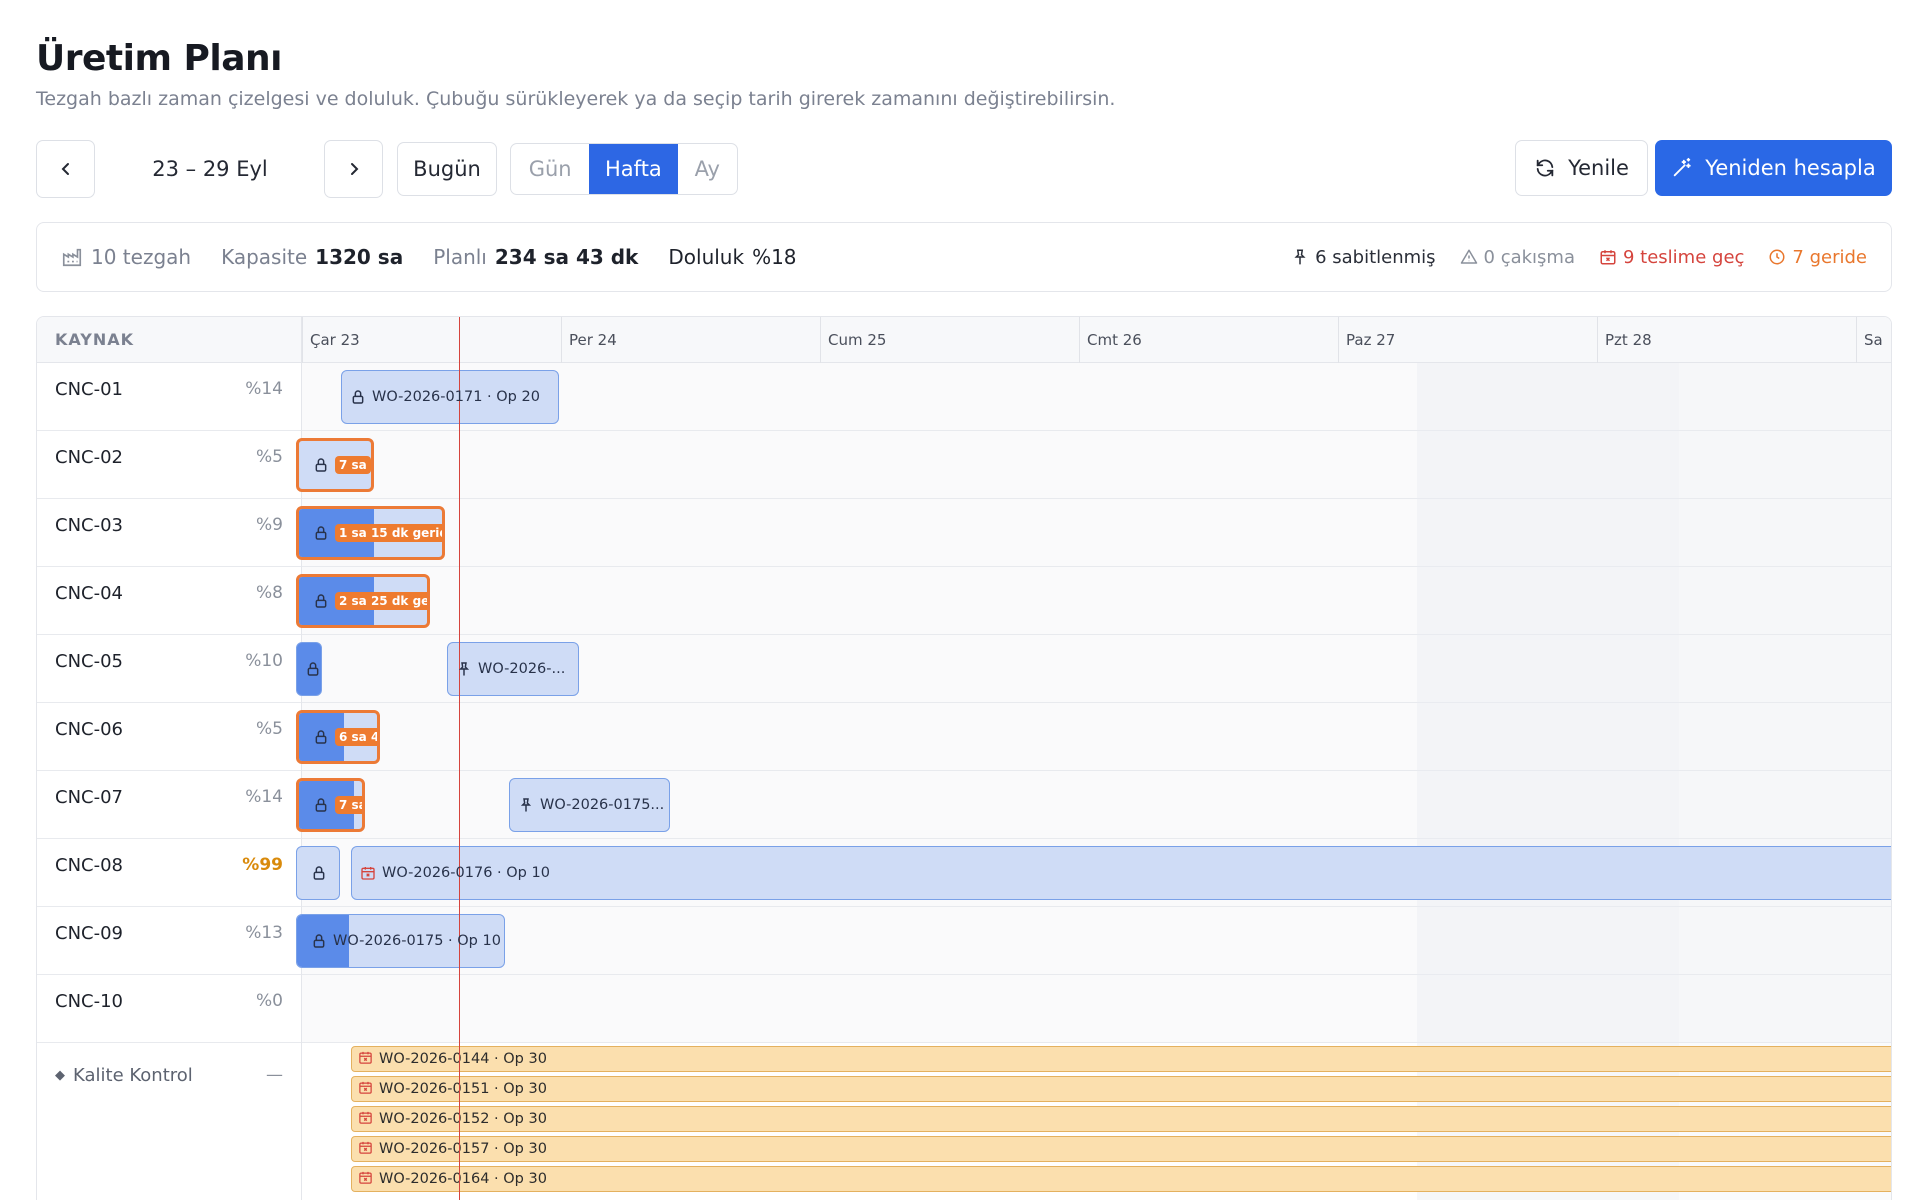  What do you see at coordinates (356, 737) in the screenshot?
I see `delay-badge: 6 sa 4` at bounding box center [356, 737].